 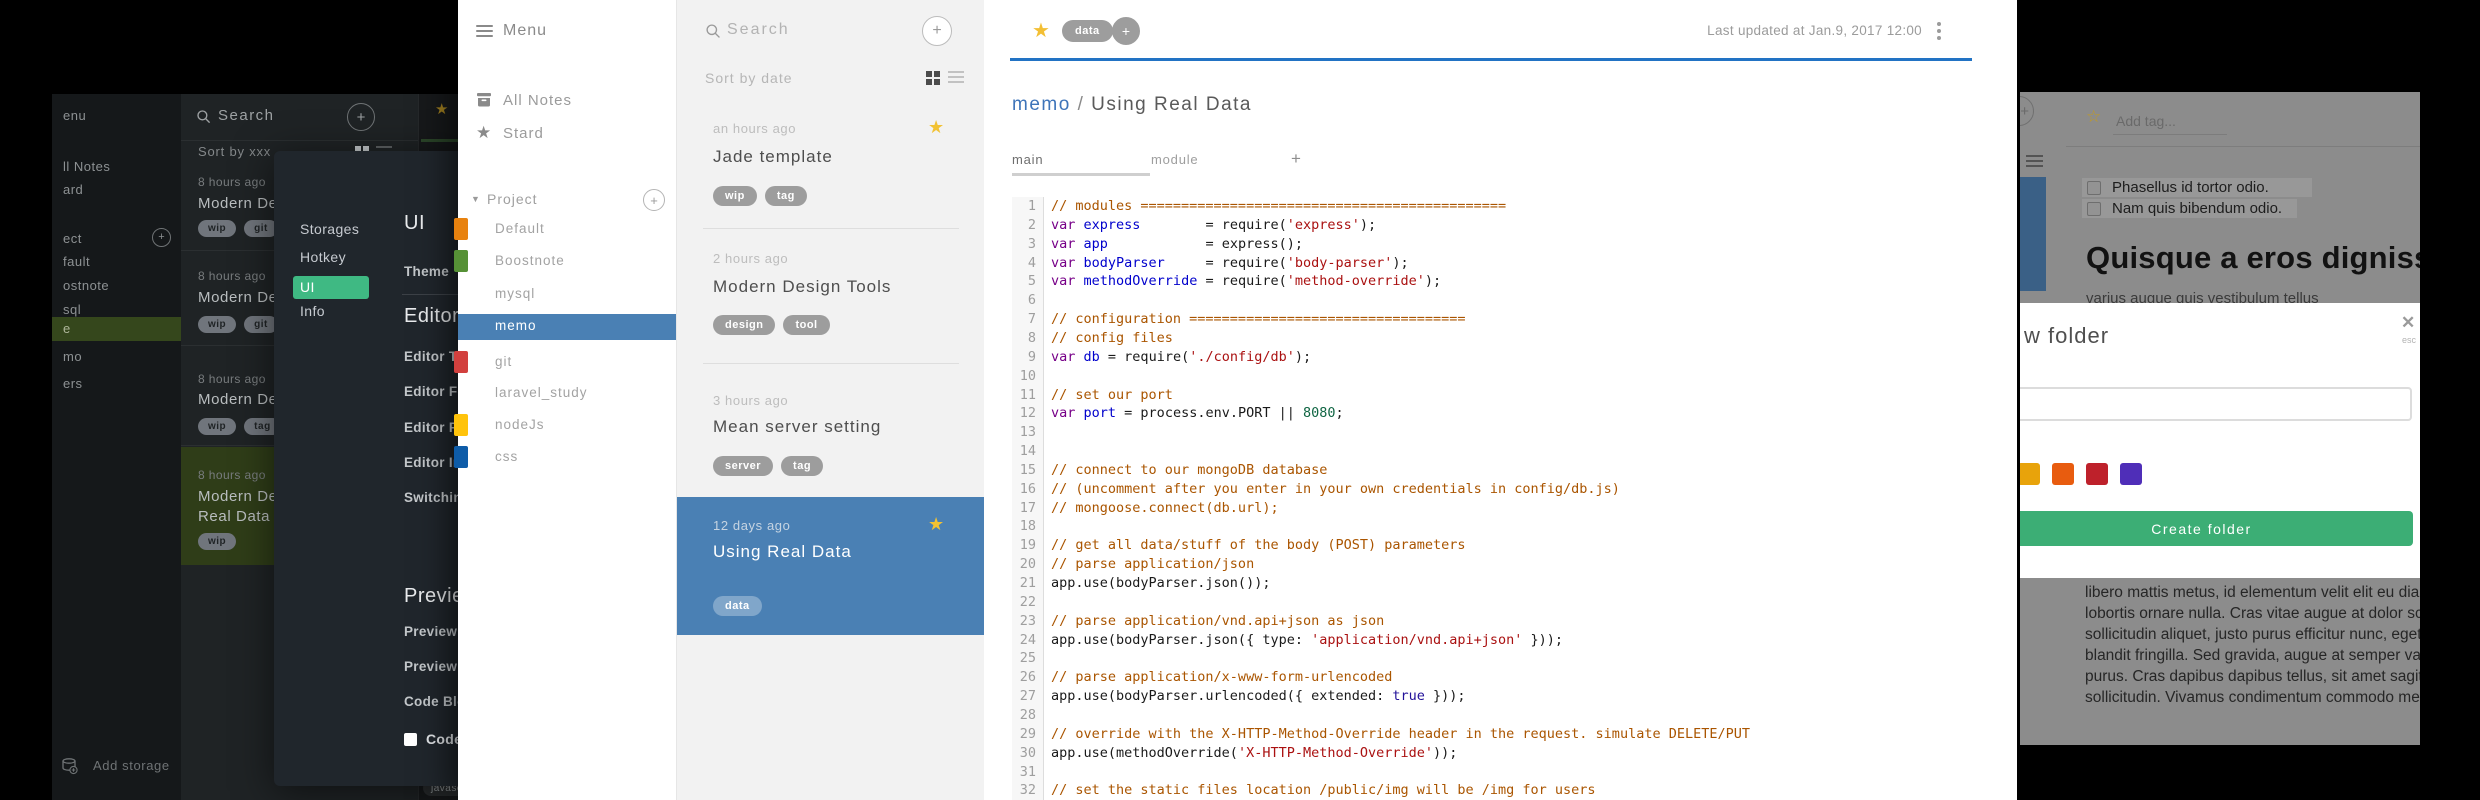 I want to click on code-line: 8// config files, so click(x=1509, y=338).